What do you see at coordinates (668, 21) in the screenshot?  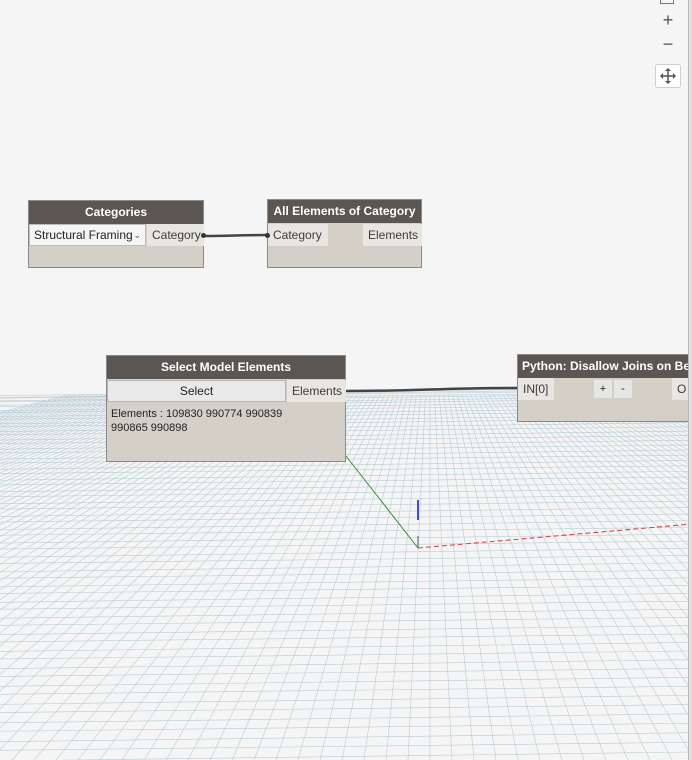 I see `zoom-in-button: +` at bounding box center [668, 21].